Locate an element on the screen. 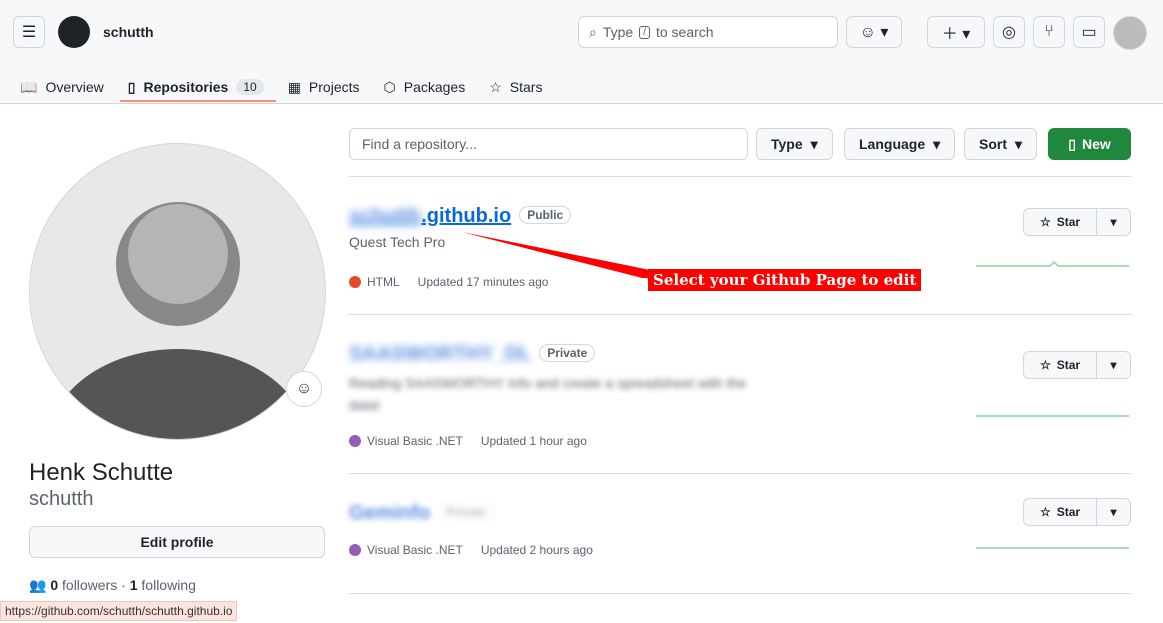  repo-updated: Updated 2 hours ago is located at coordinates (536, 550).